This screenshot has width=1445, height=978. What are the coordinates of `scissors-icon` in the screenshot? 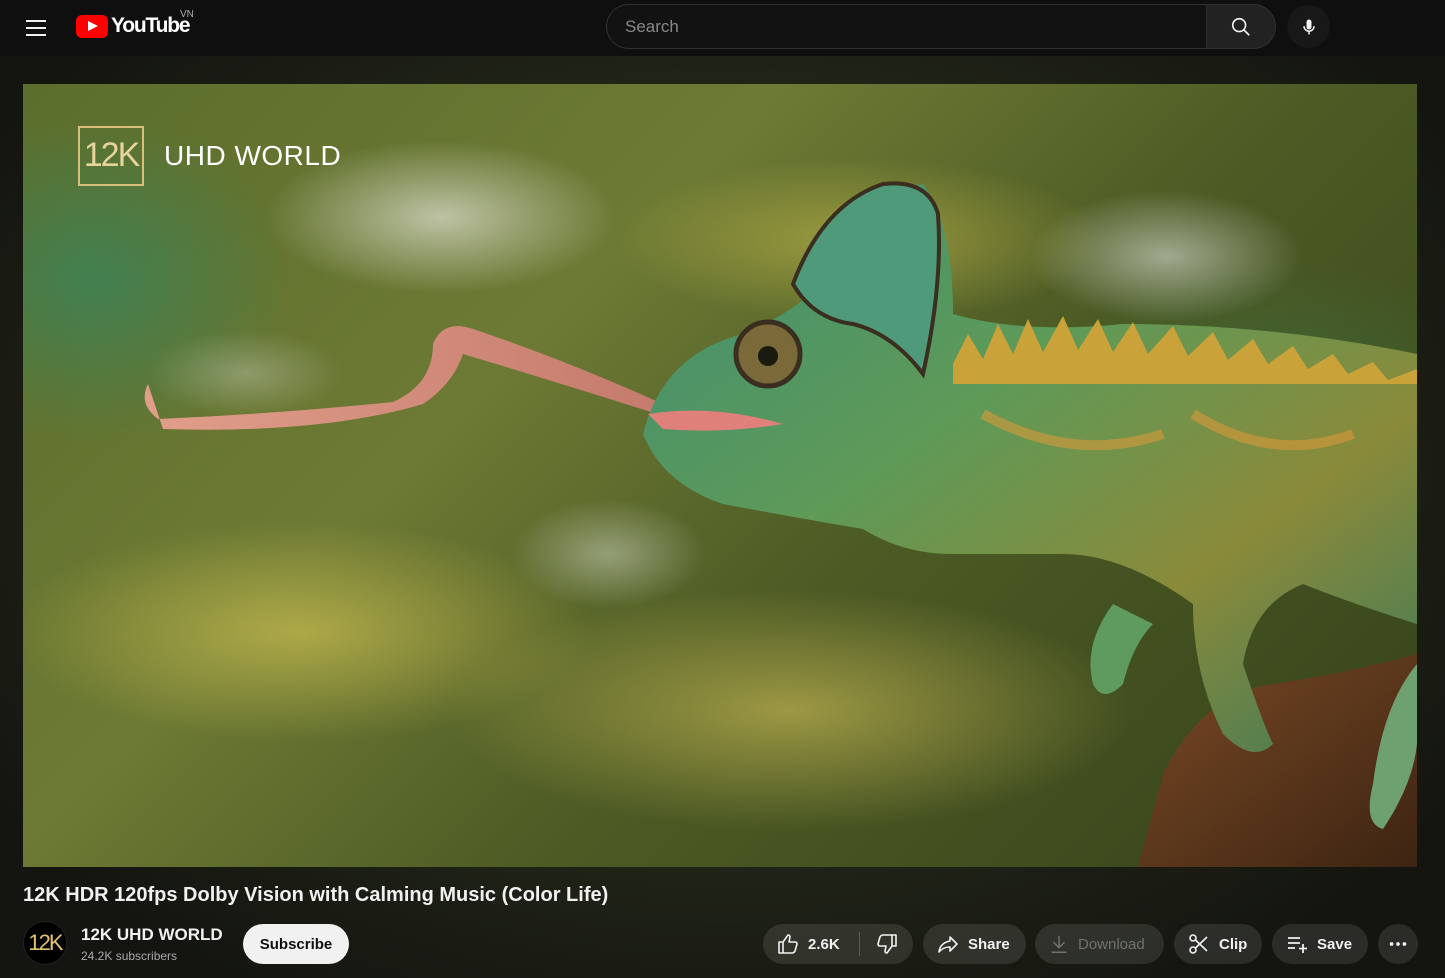 It's located at (1198, 944).